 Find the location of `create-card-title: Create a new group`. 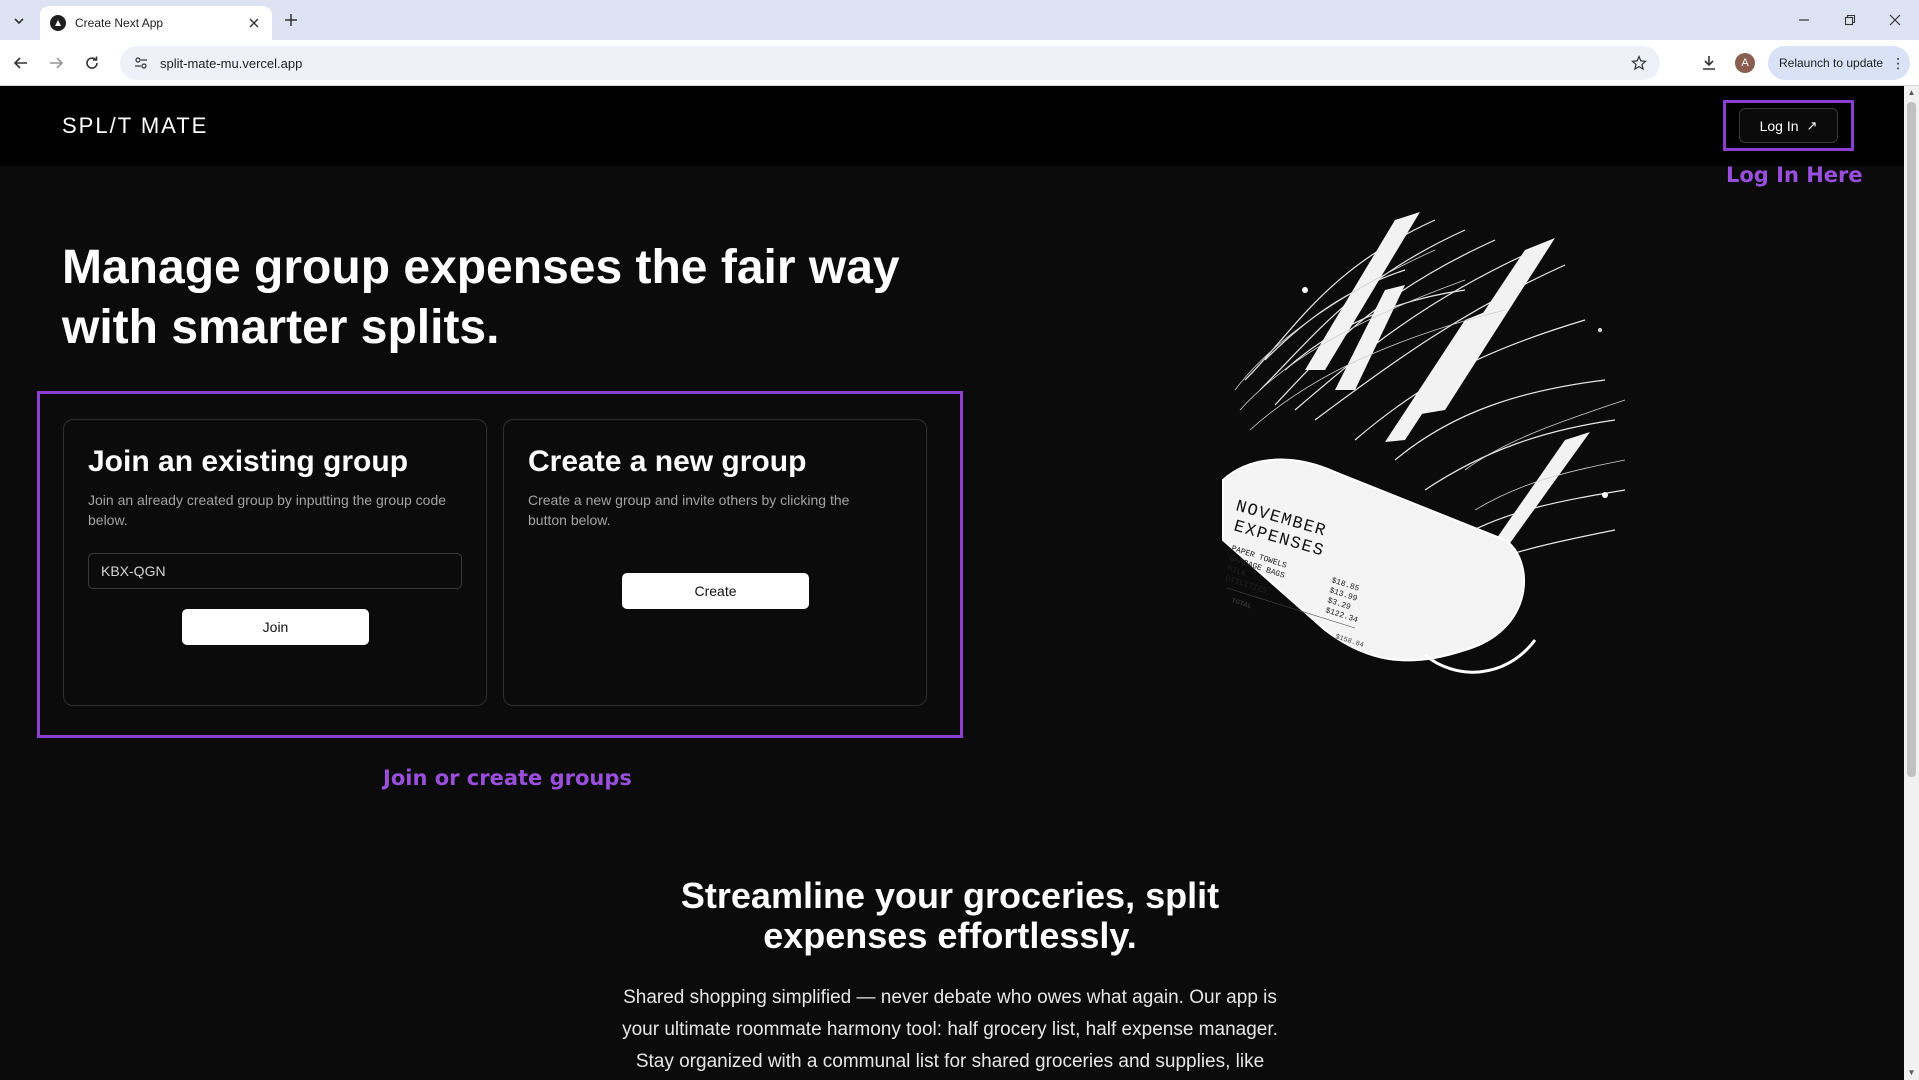

create-card-title: Create a new group is located at coordinates (667, 461).